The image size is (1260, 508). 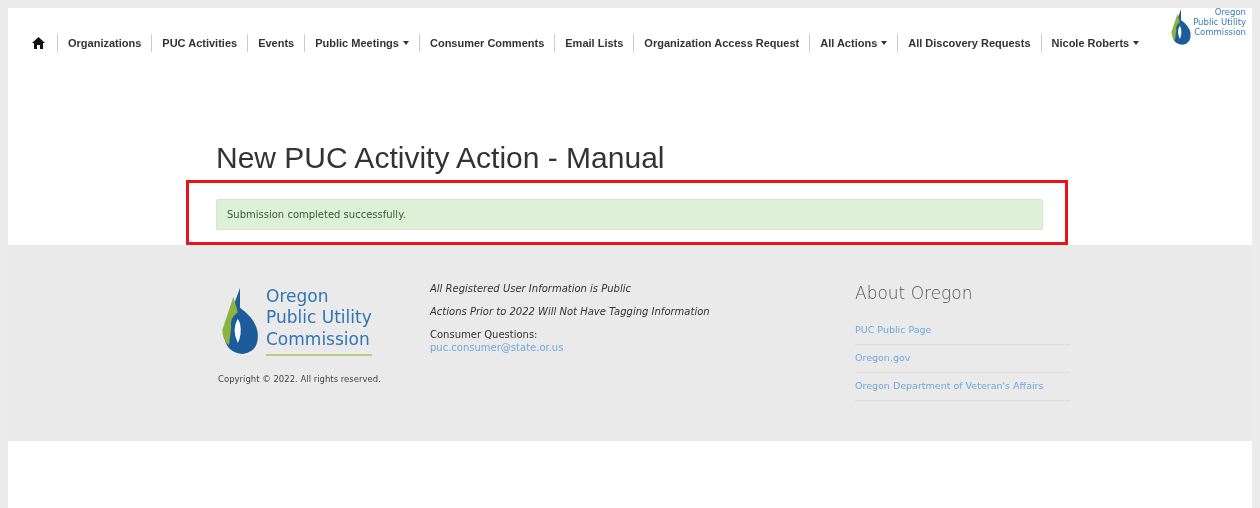 I want to click on dropdown-menu-link: All Actions, so click(x=854, y=43).